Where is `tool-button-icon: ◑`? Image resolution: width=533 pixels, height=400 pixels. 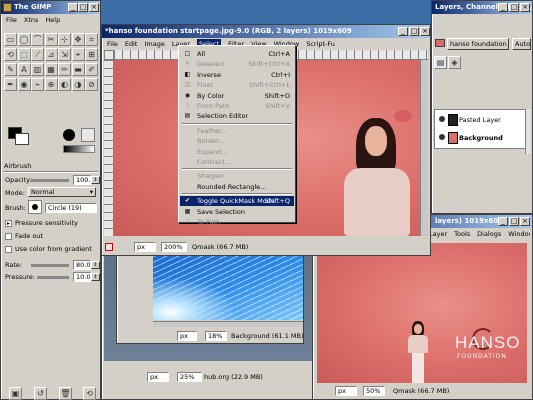 tool-button-icon: ◑ is located at coordinates (78, 84).